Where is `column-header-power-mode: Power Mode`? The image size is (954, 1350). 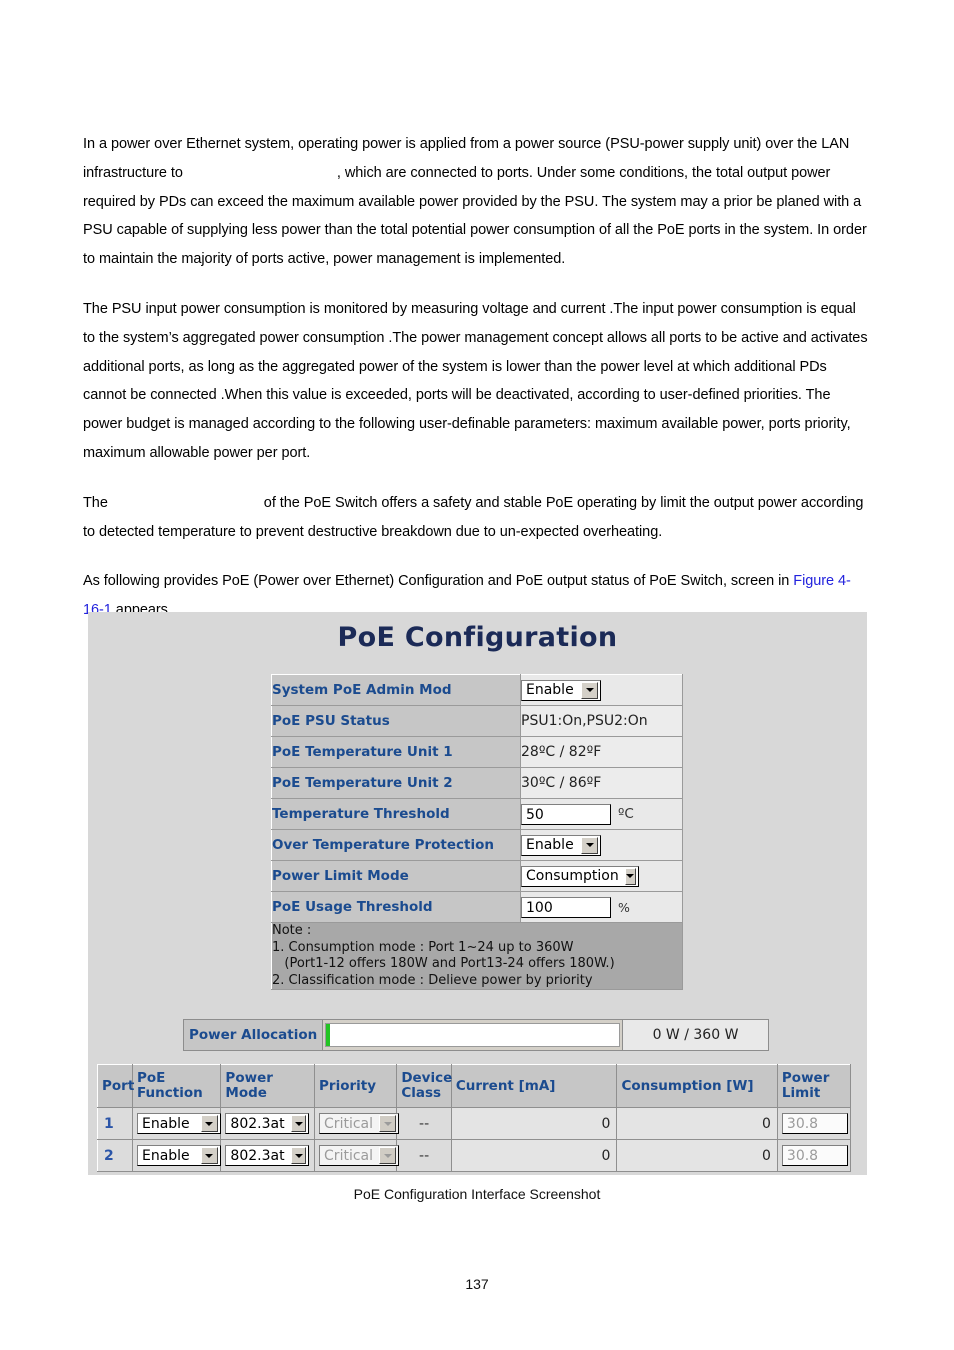
column-header-power-mode: Power Mode is located at coordinates (268, 1086).